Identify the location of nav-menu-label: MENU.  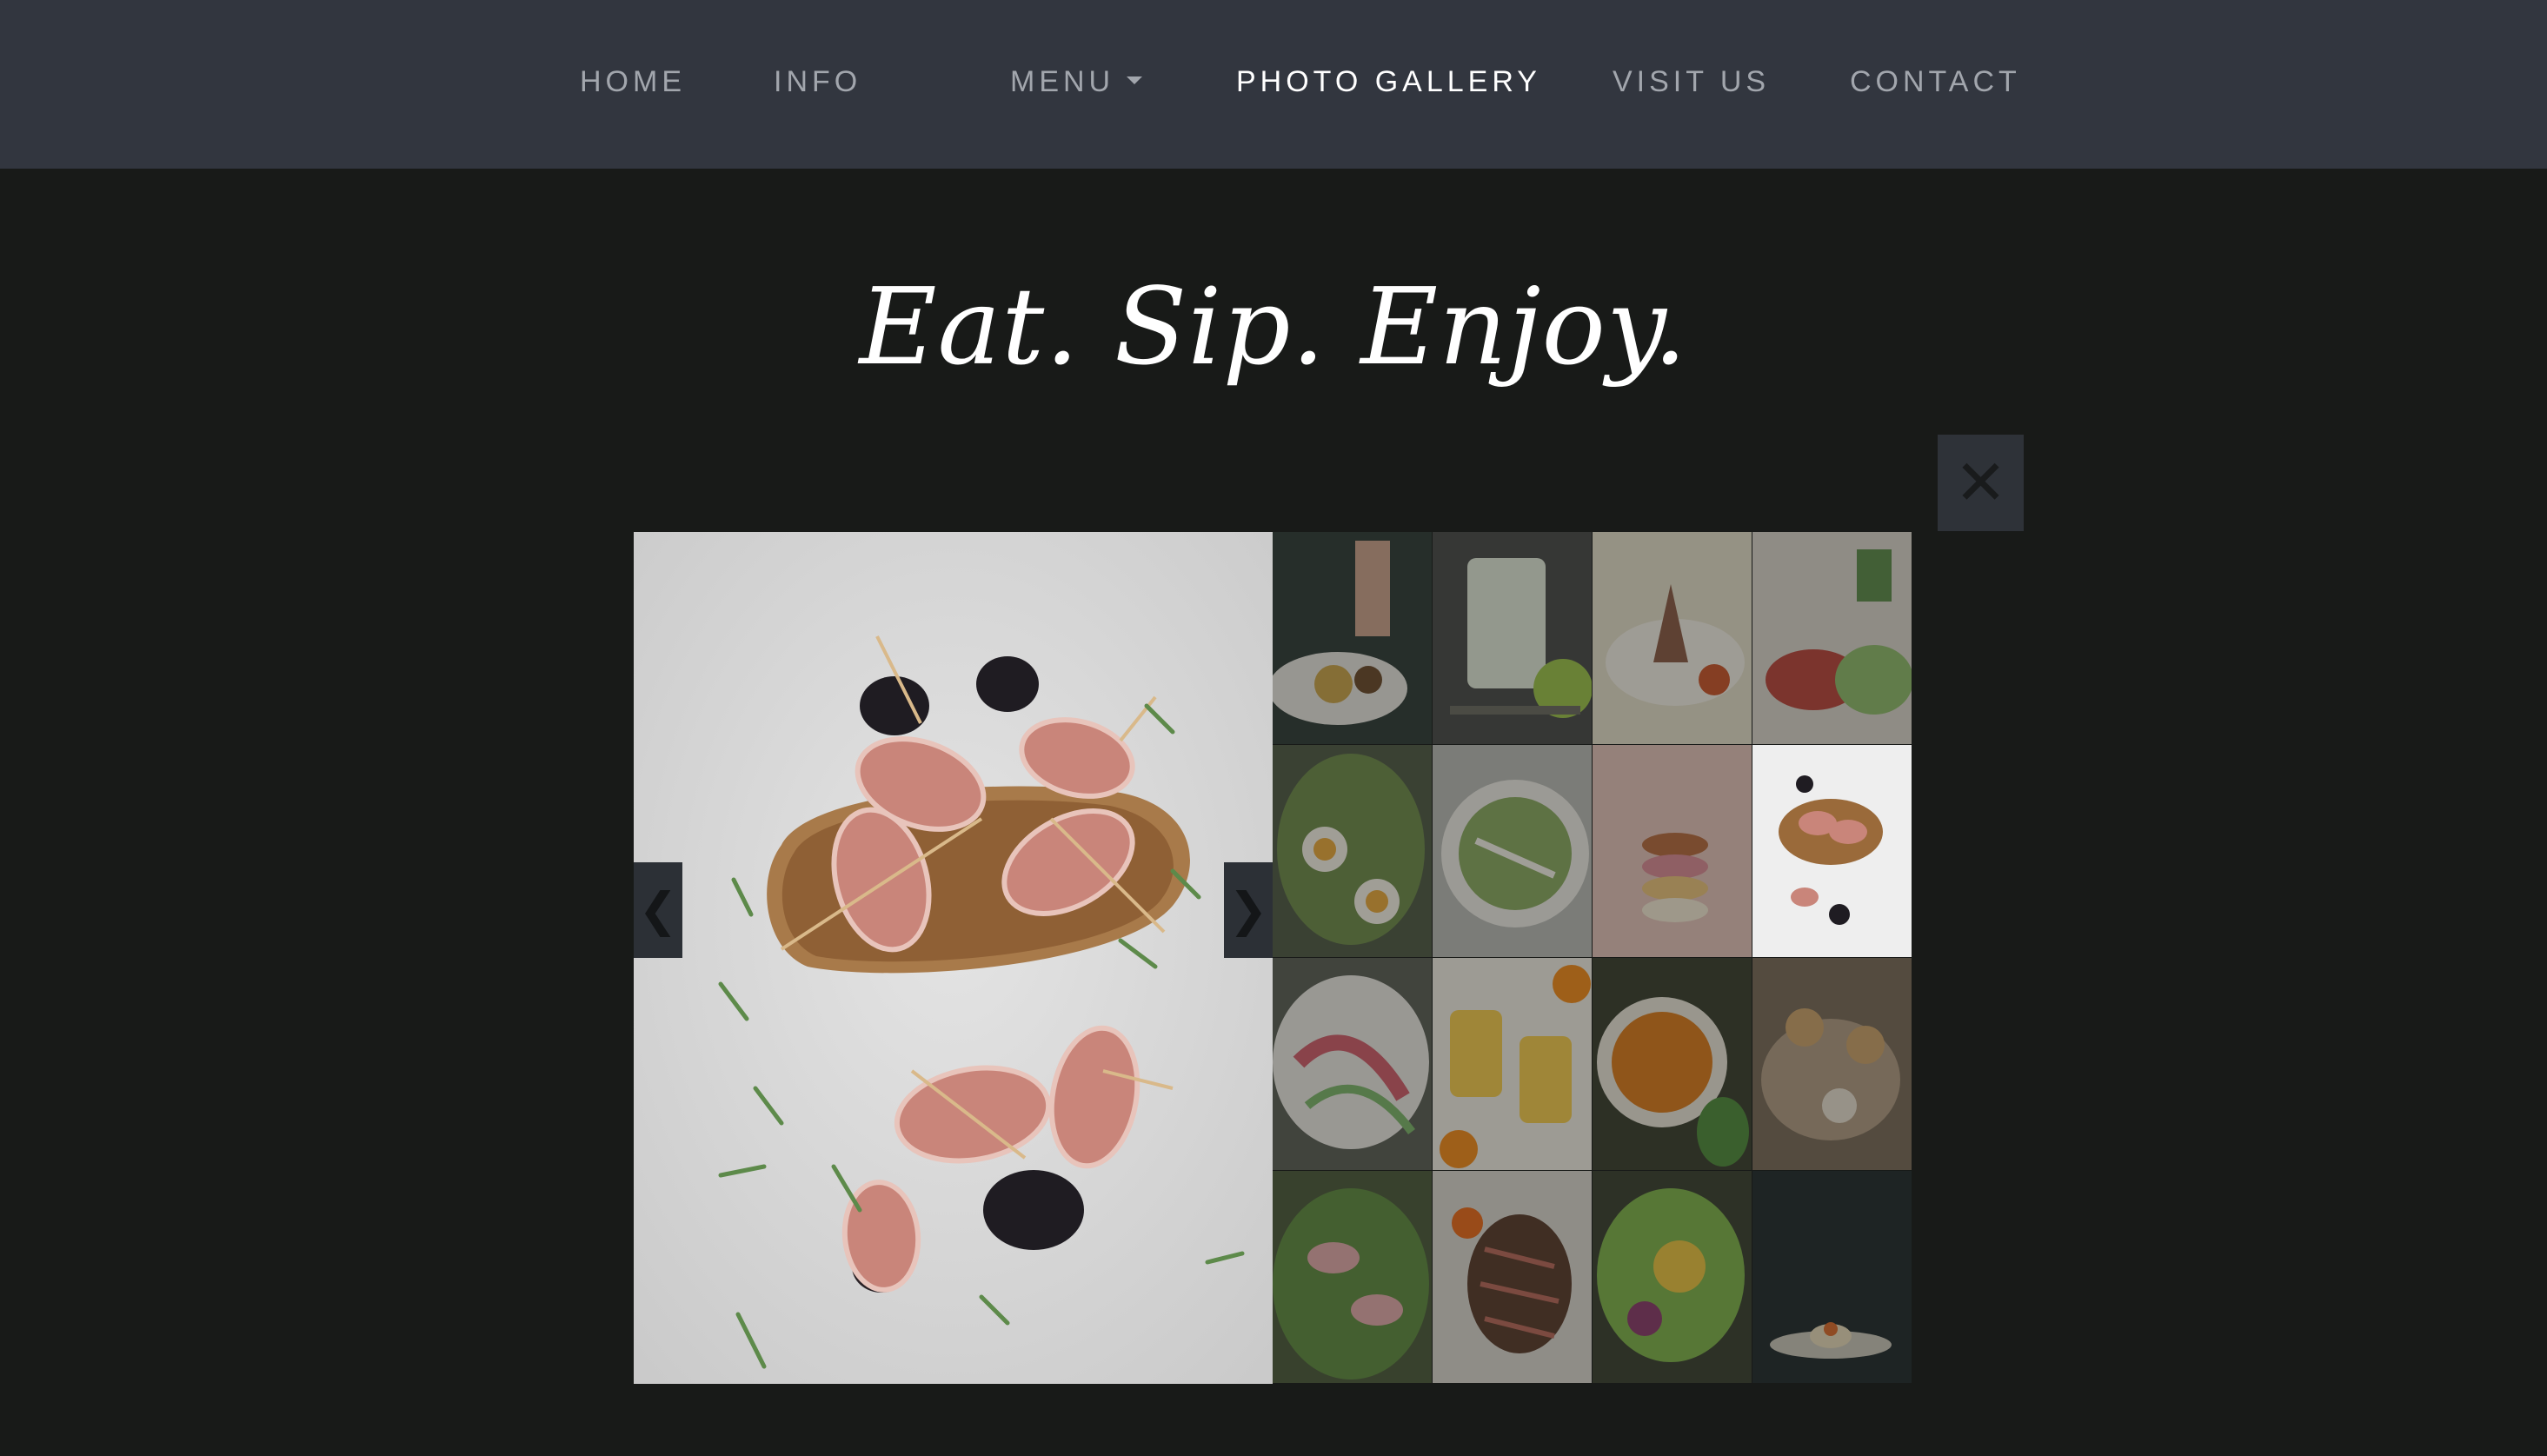
(1063, 81).